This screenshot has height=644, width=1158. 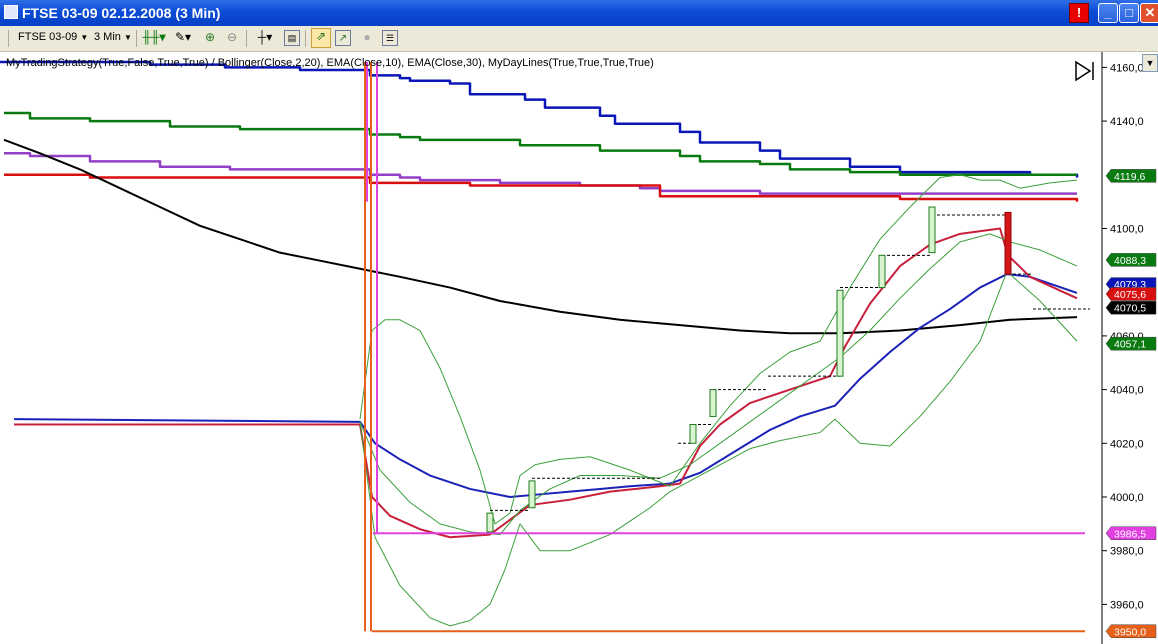 I want to click on close-button: ✕, so click(x=1149, y=13).